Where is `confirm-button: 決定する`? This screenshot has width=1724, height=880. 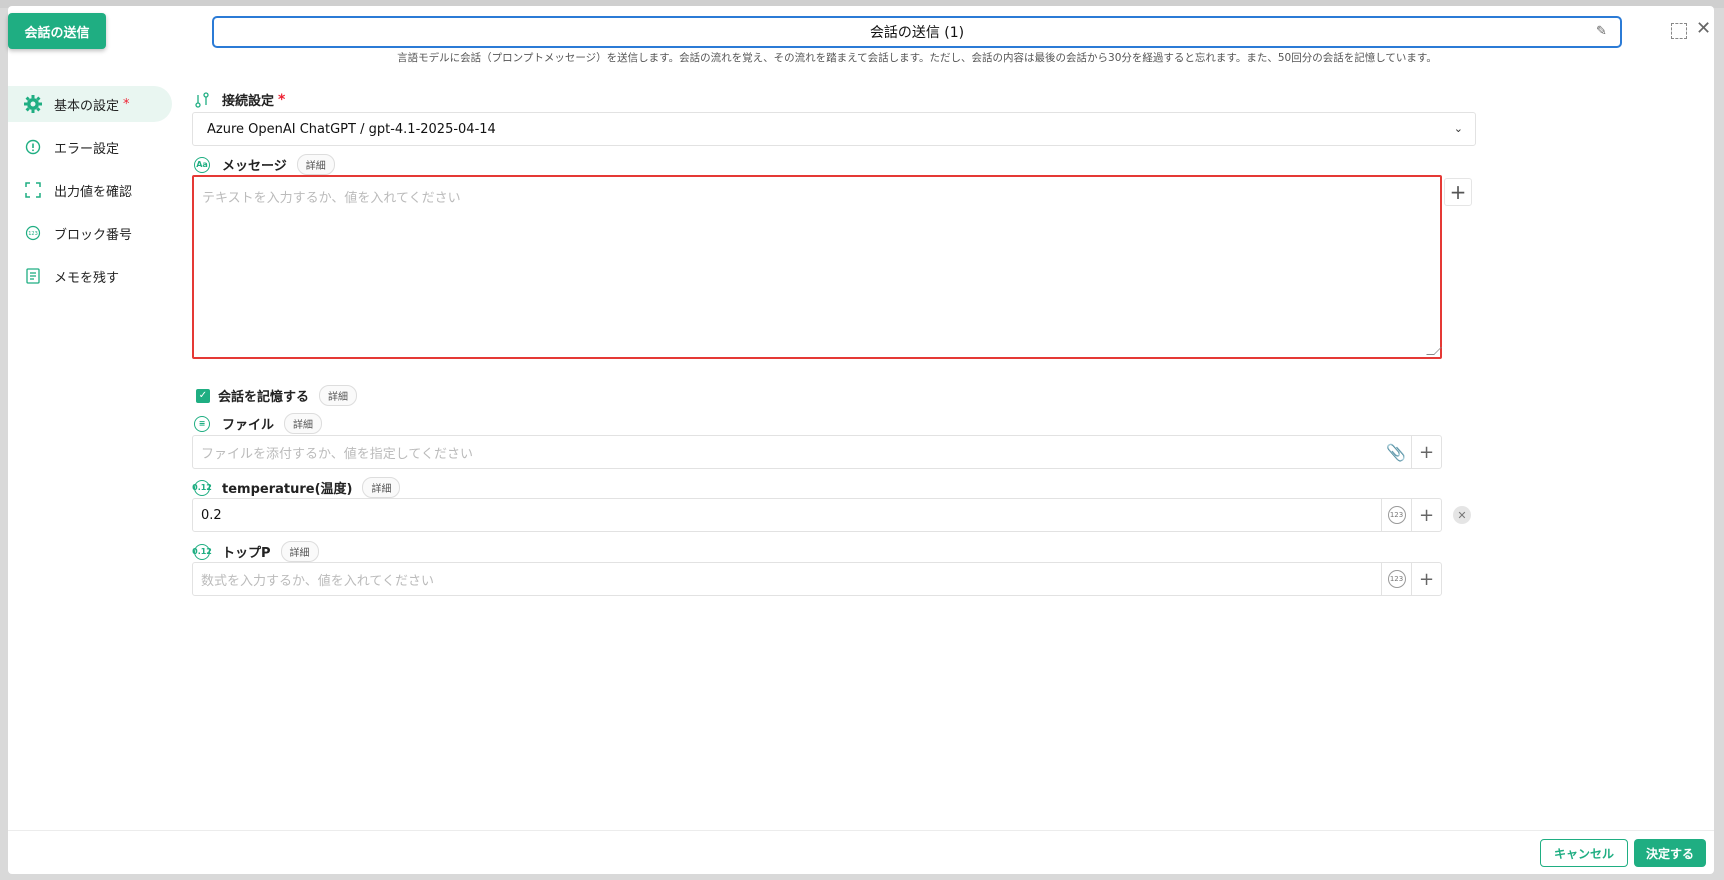 confirm-button: 決定する is located at coordinates (1670, 853).